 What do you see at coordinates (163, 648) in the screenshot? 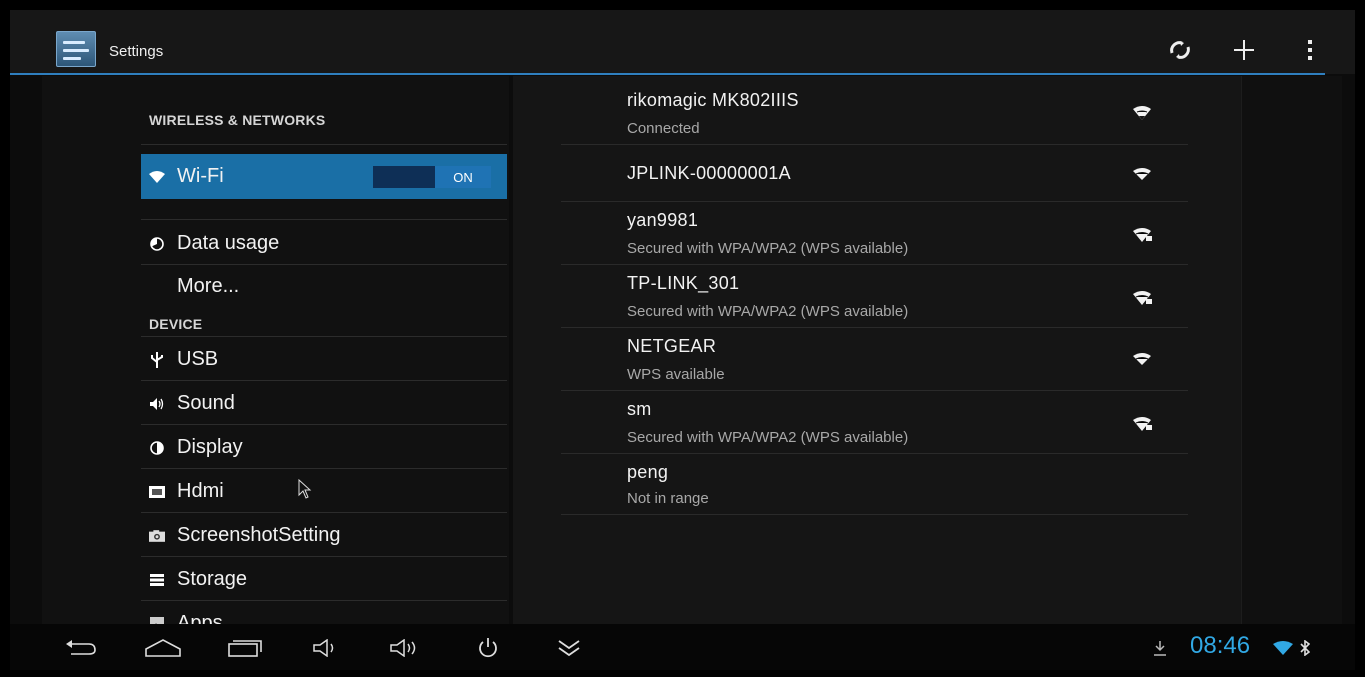
I see `home-icon` at bounding box center [163, 648].